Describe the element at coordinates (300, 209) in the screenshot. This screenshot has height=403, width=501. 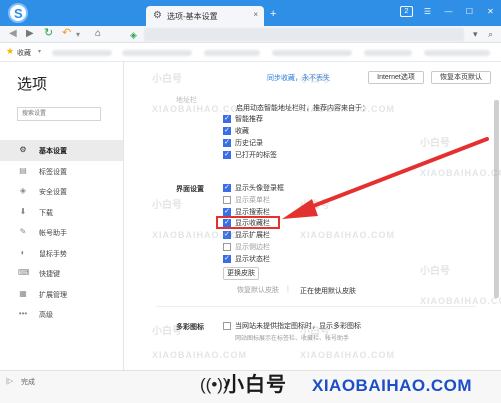
I see `arrow-head` at that location.